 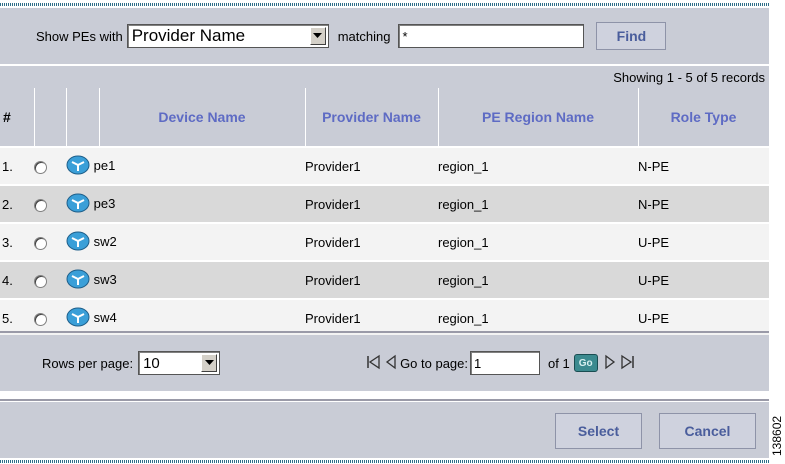 I want to click on table-row: 3. sw2 Provider1 region_1 U-PE, so click(x=384, y=241).